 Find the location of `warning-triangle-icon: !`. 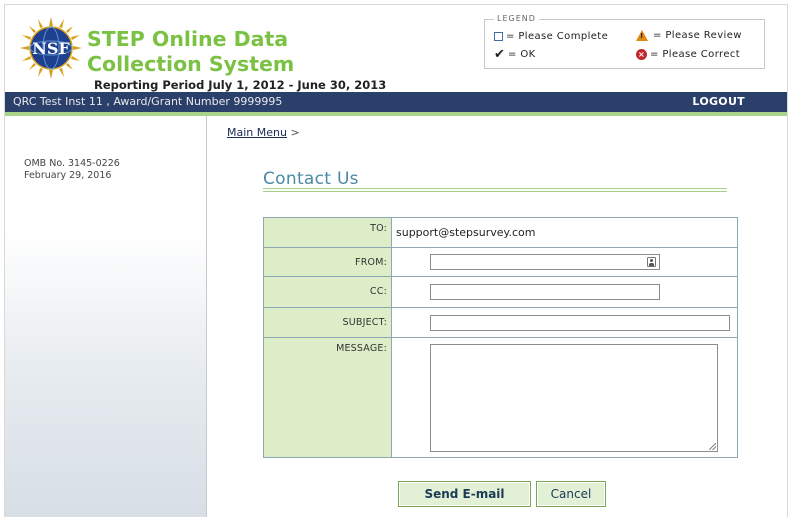

warning-triangle-icon: ! is located at coordinates (642, 35).